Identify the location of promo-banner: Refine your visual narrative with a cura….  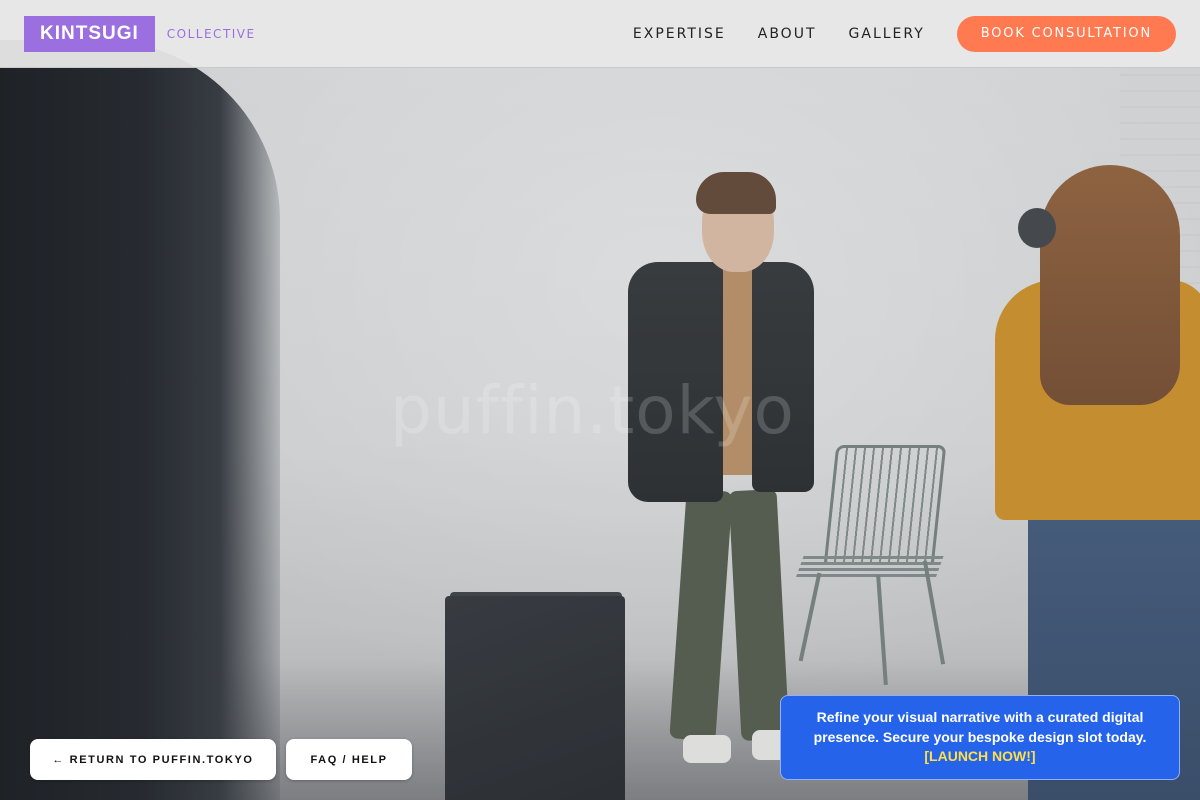
(980, 737).